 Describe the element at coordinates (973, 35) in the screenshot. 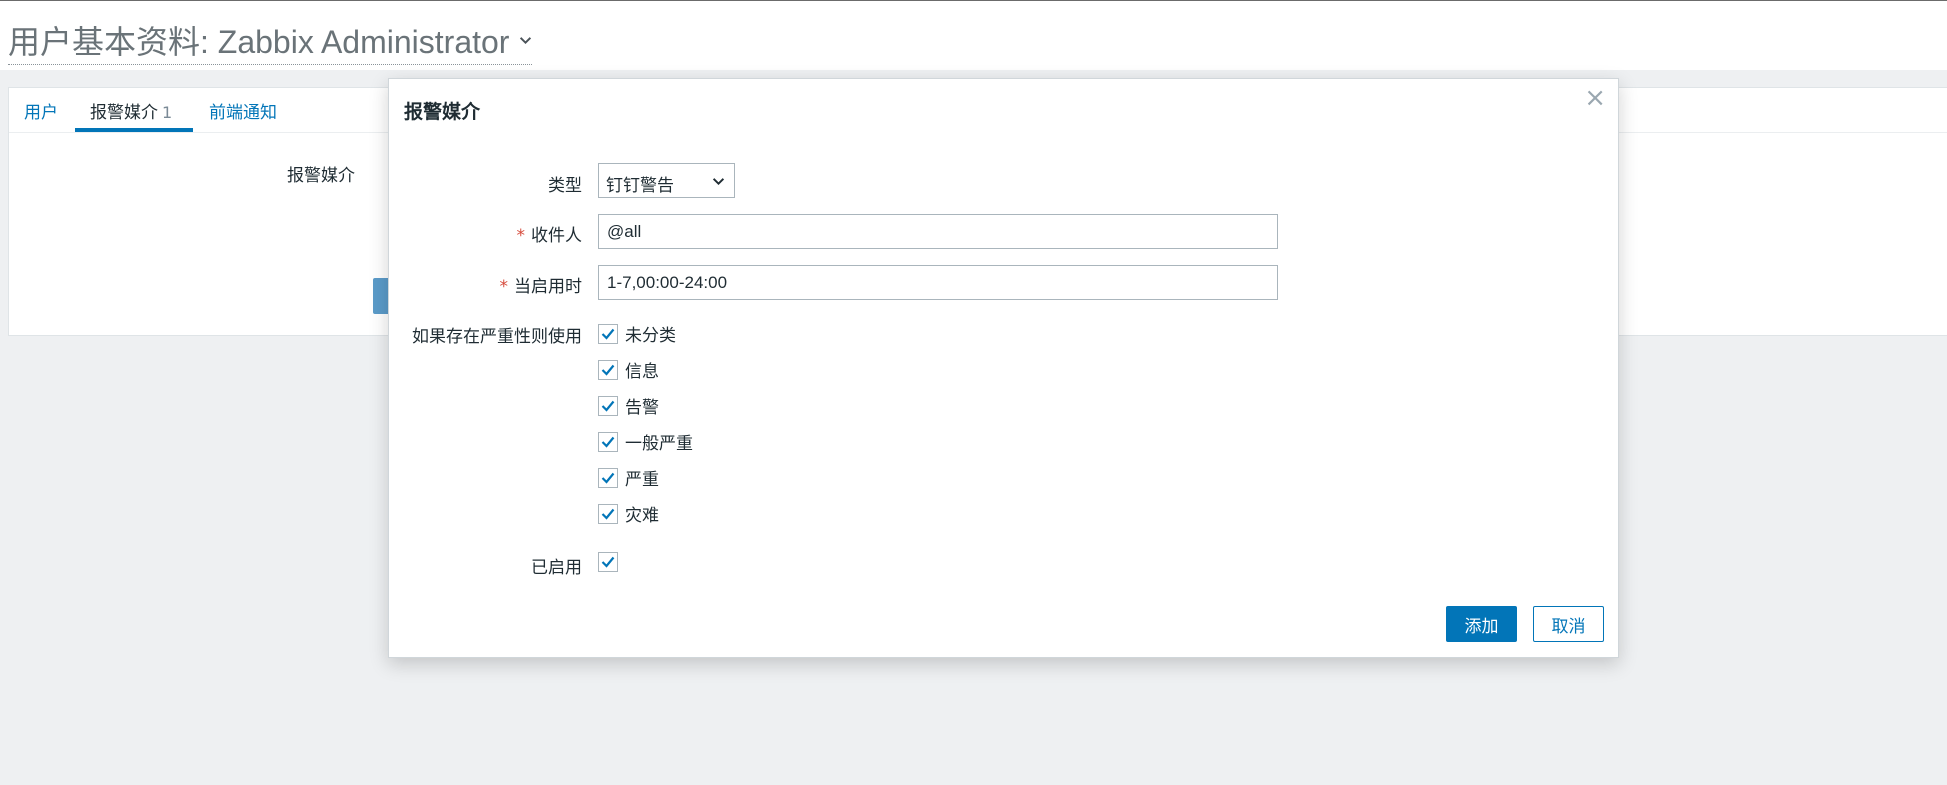

I see `page-header: 用户基本资料: Zabbix Administrator` at that location.